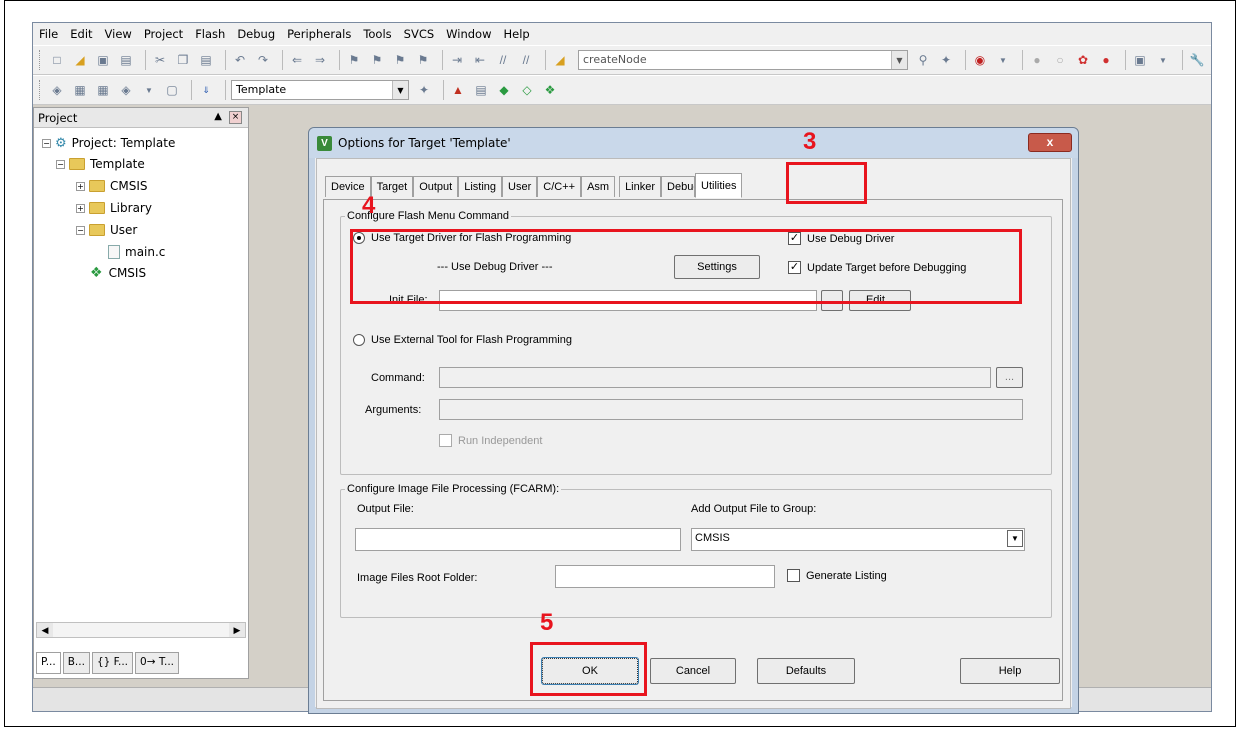 The height and width of the screenshot is (729, 1237). I want to click on tree-root: − ⚙ Project: Template, so click(108, 143).